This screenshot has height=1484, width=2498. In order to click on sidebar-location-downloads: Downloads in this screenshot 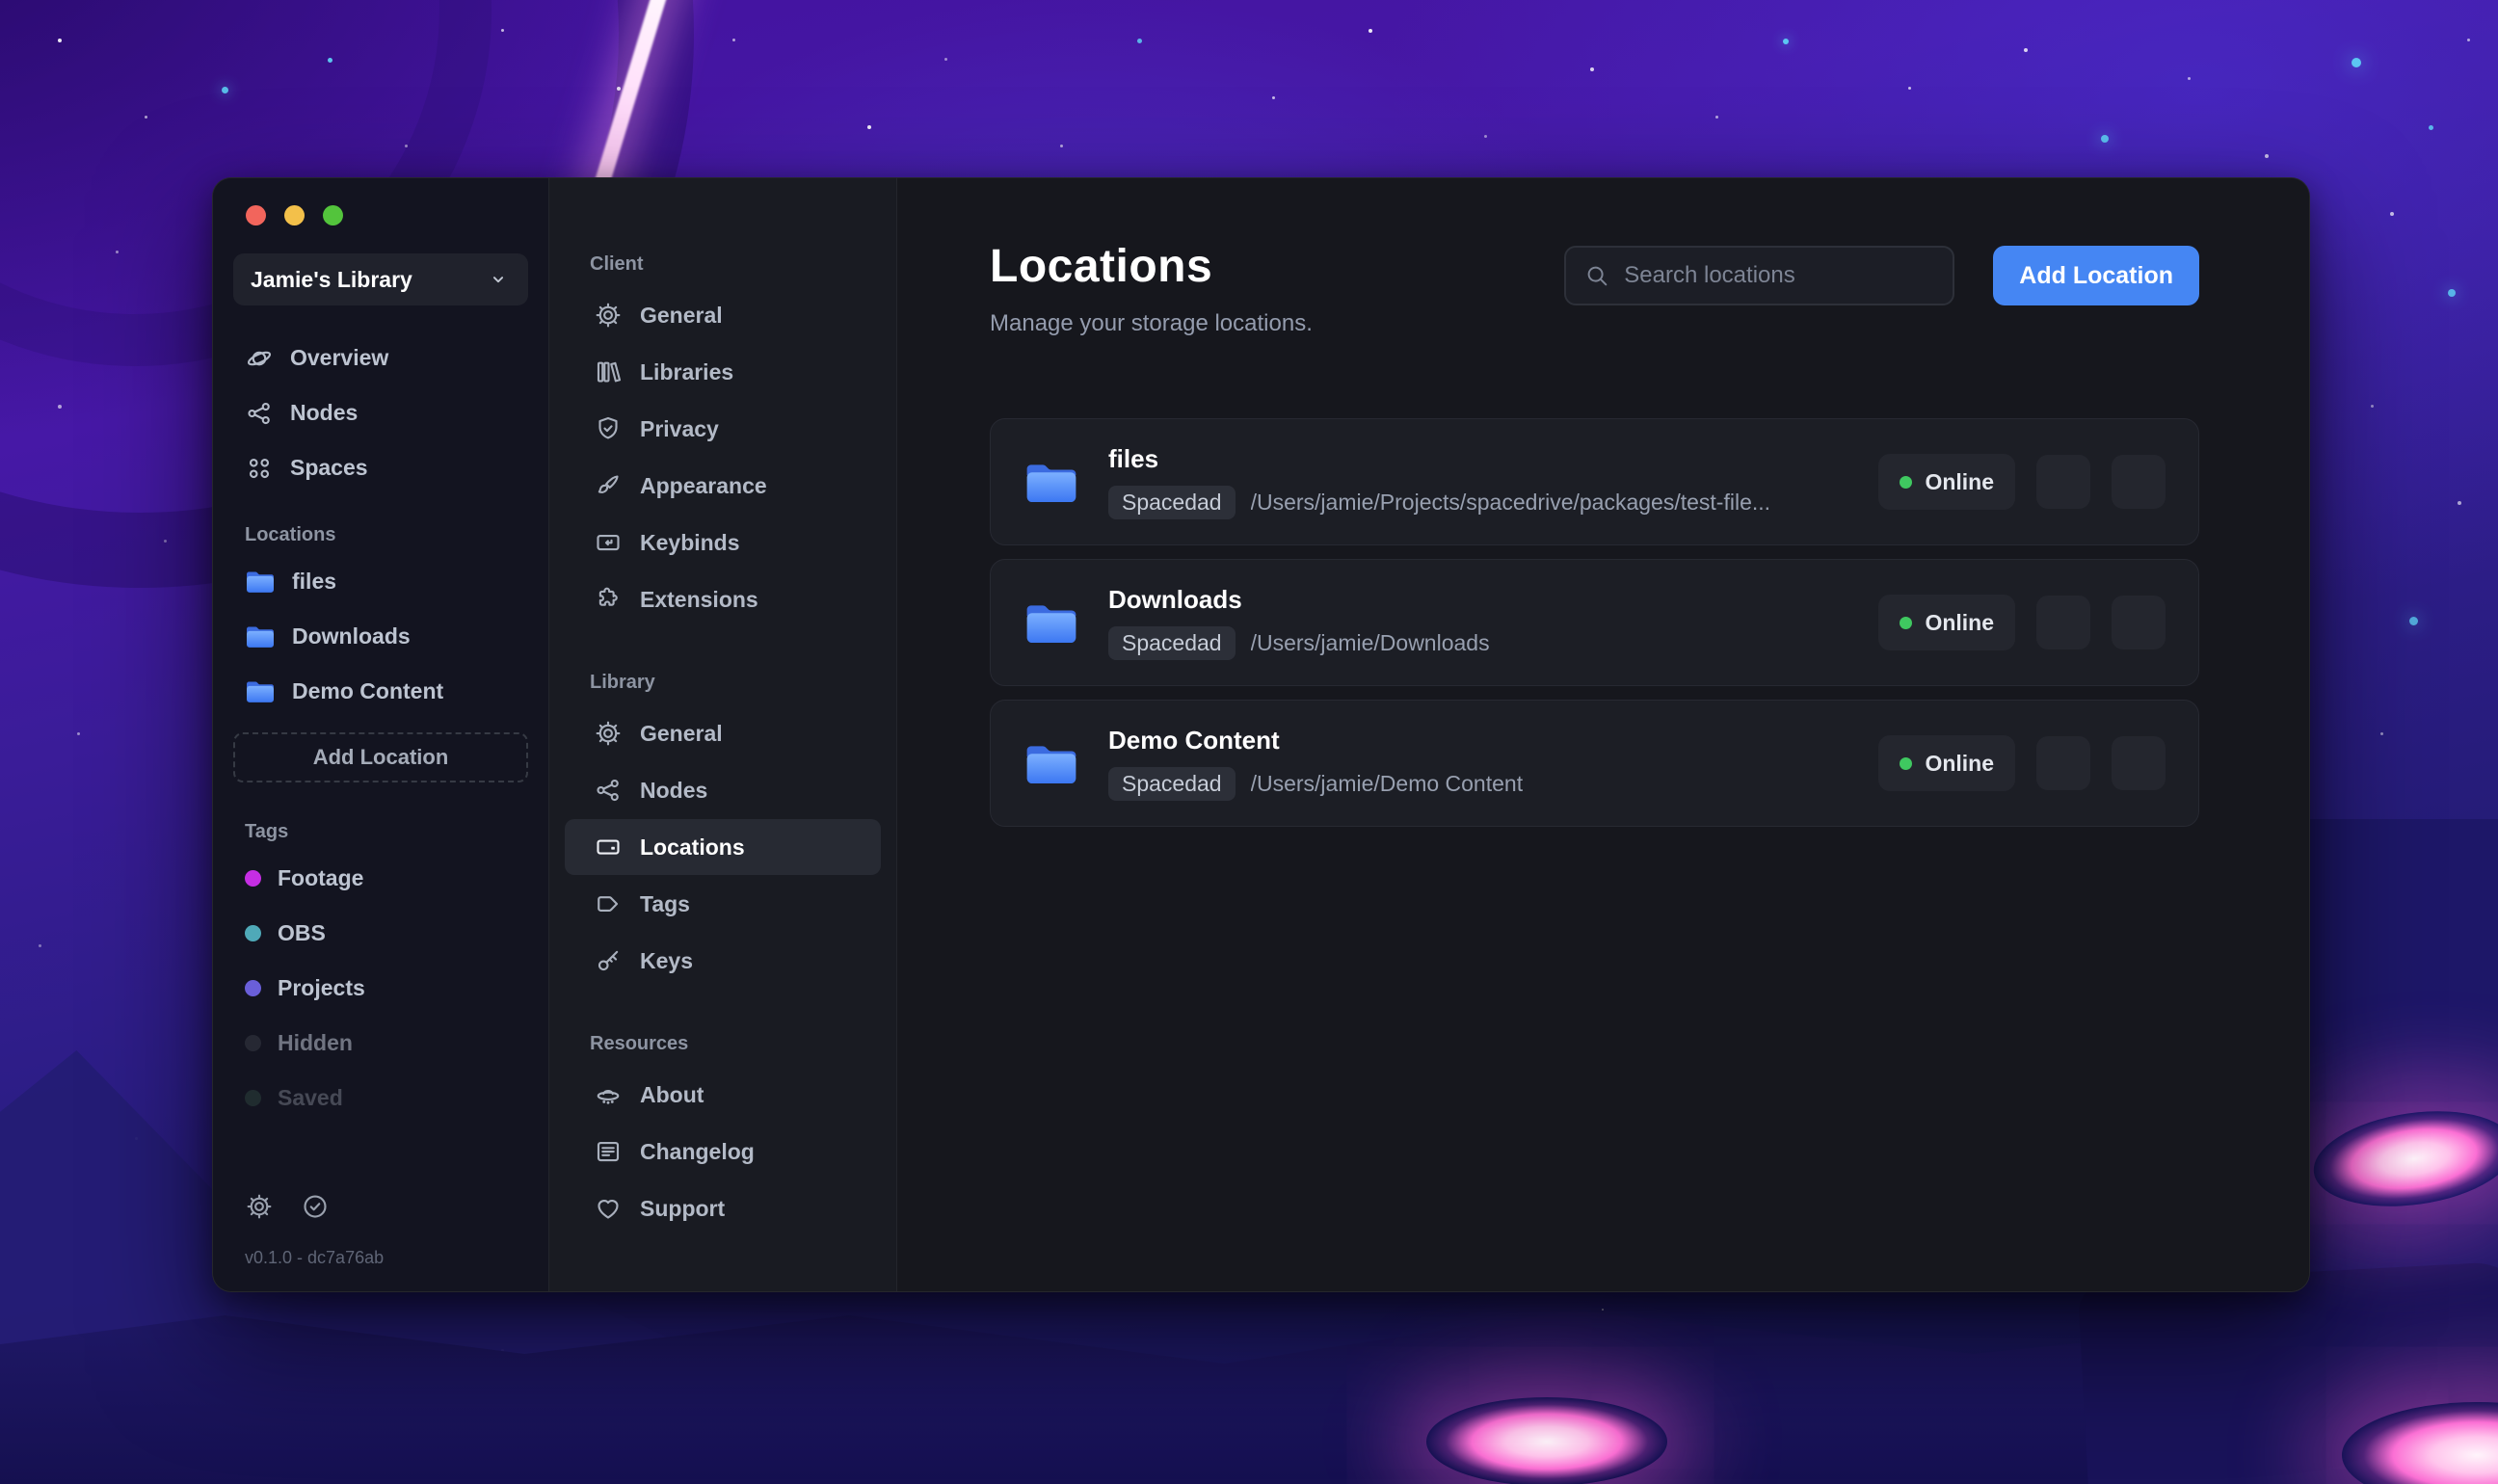, I will do `click(380, 636)`.